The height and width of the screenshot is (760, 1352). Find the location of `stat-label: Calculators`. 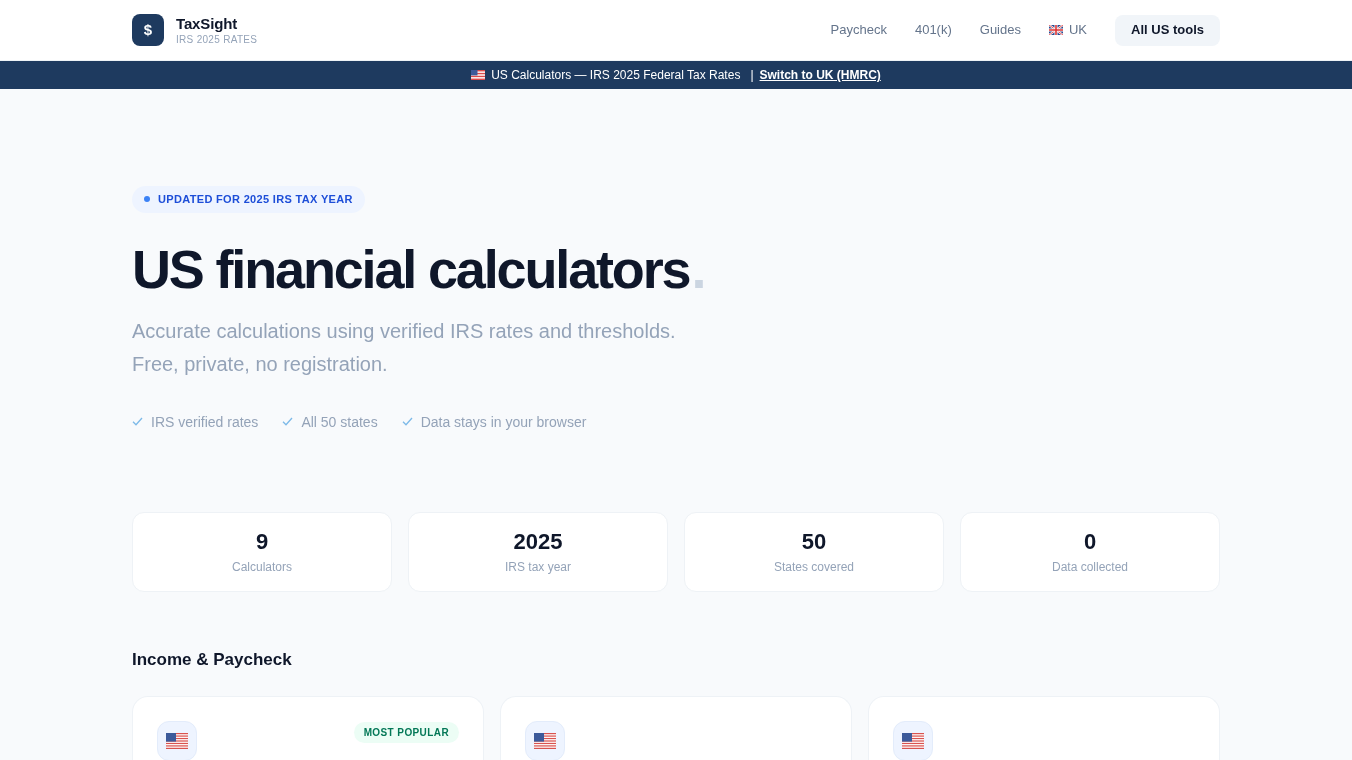

stat-label: Calculators is located at coordinates (262, 566).